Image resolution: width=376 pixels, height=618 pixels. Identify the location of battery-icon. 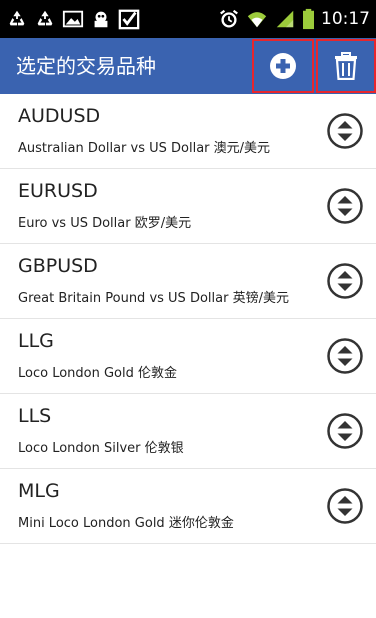
(308, 19).